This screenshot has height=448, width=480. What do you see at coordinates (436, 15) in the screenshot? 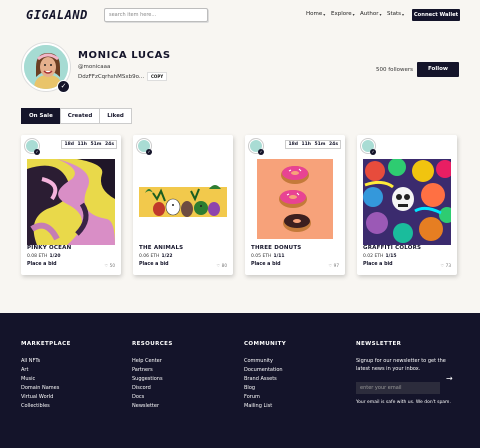
I see `connect-wallet-button: Connect Wallet` at bounding box center [436, 15].